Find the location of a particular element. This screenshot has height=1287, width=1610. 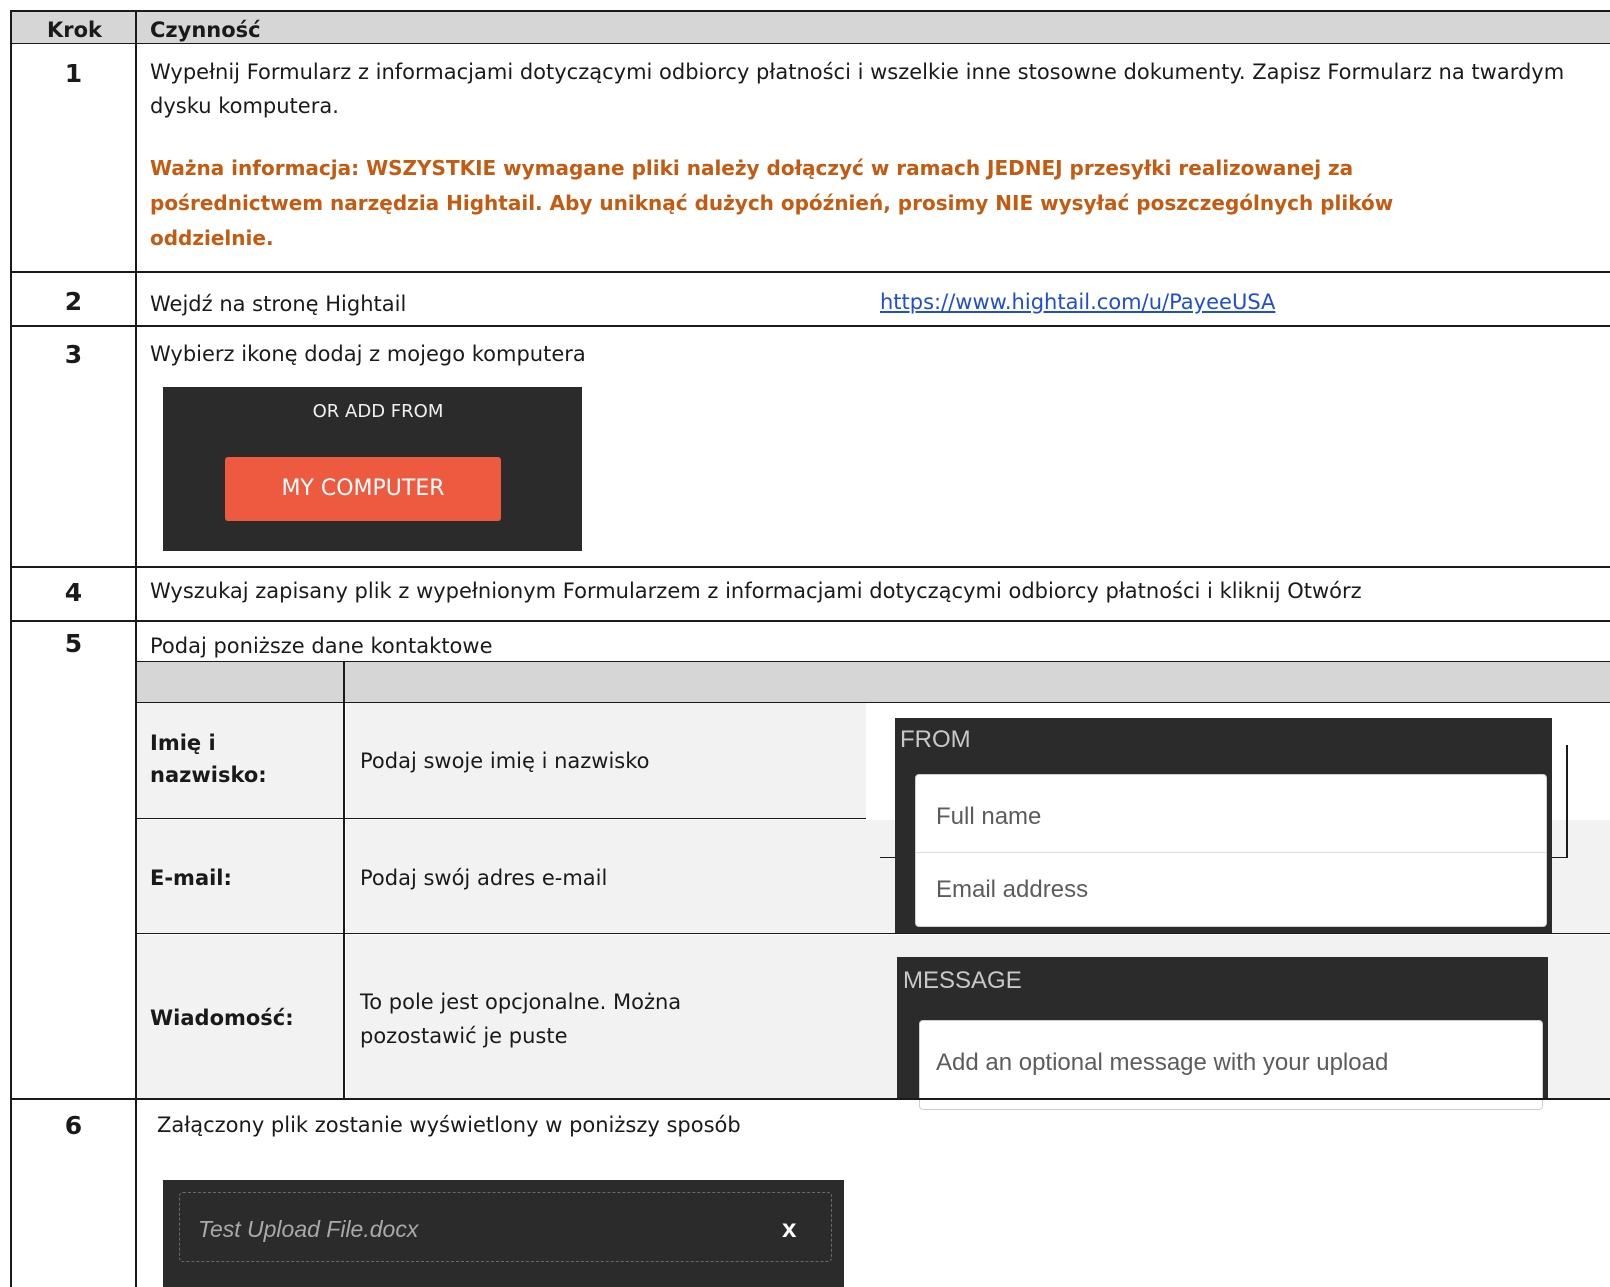

from-panel: FROM Full name Email address is located at coordinates (1223, 825).